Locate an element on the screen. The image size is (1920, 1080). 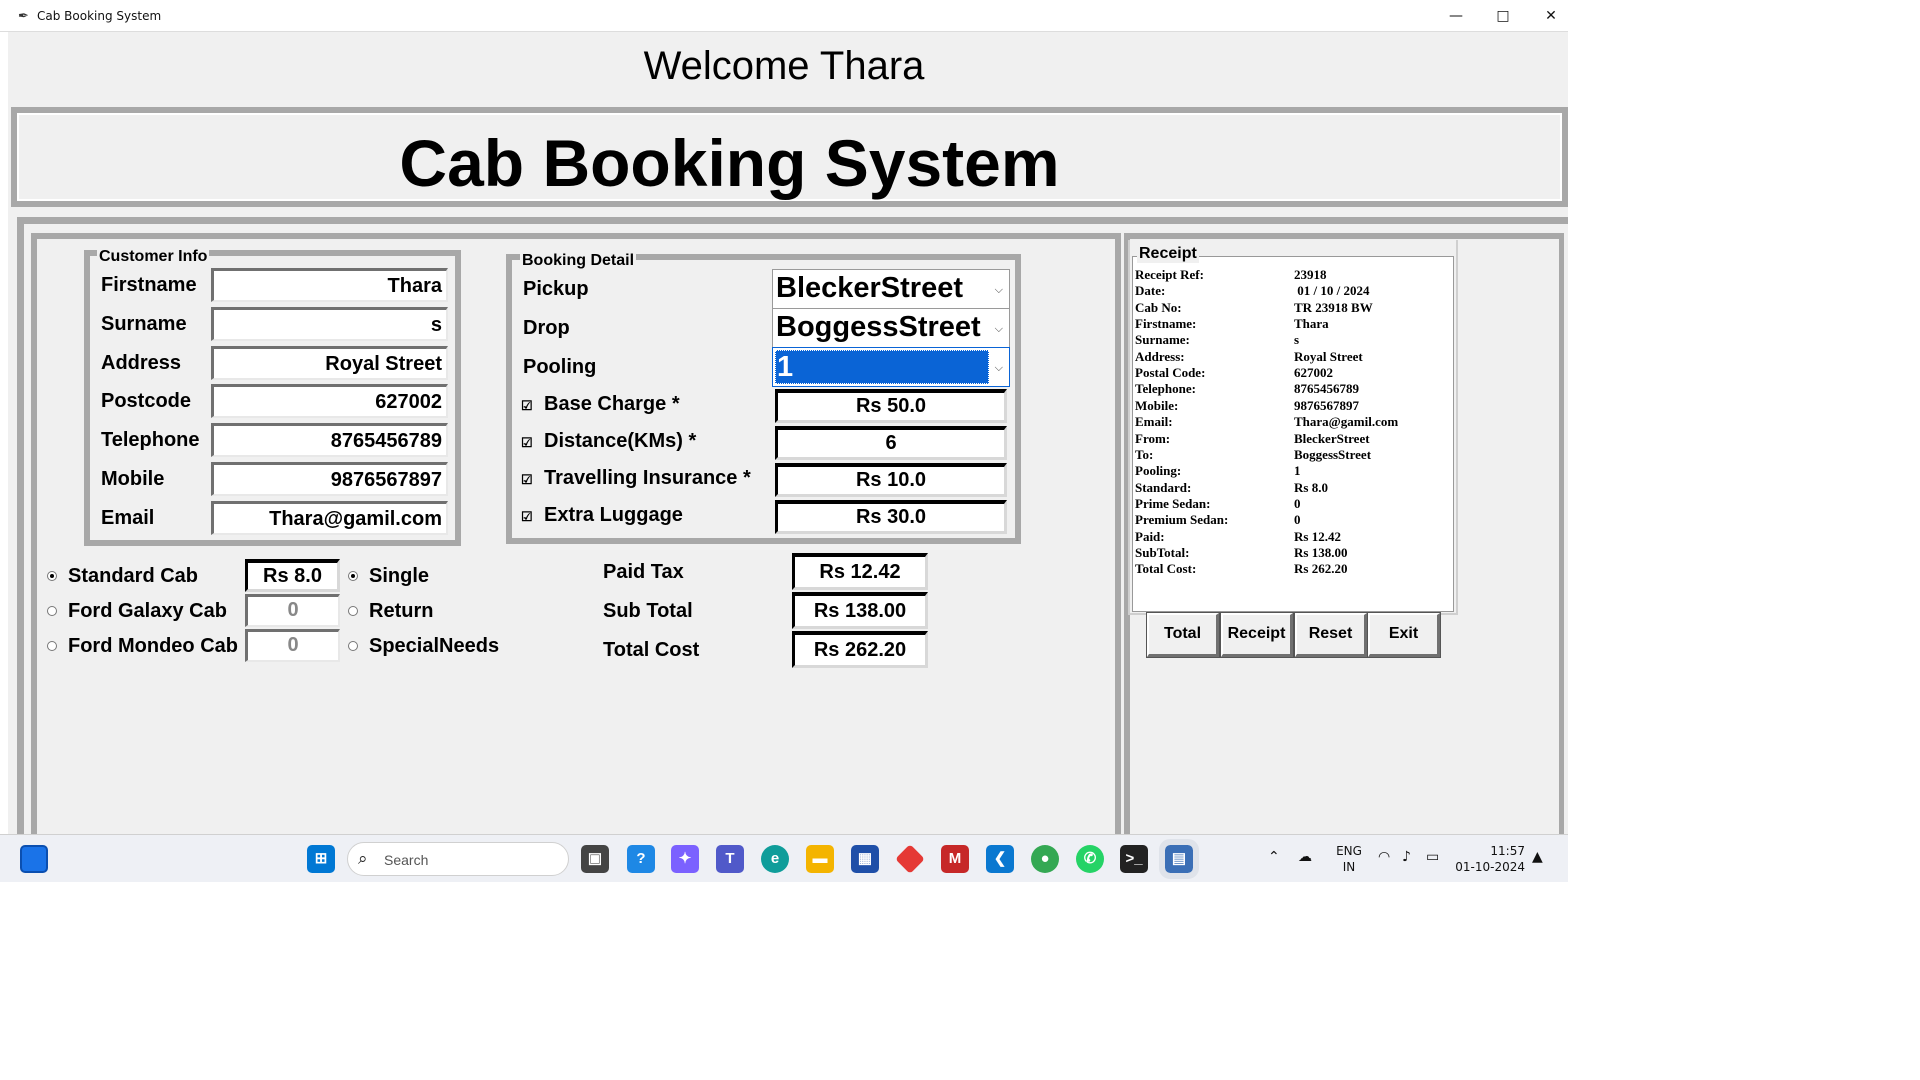
store-icon: ▦ is located at coordinates (865, 859).